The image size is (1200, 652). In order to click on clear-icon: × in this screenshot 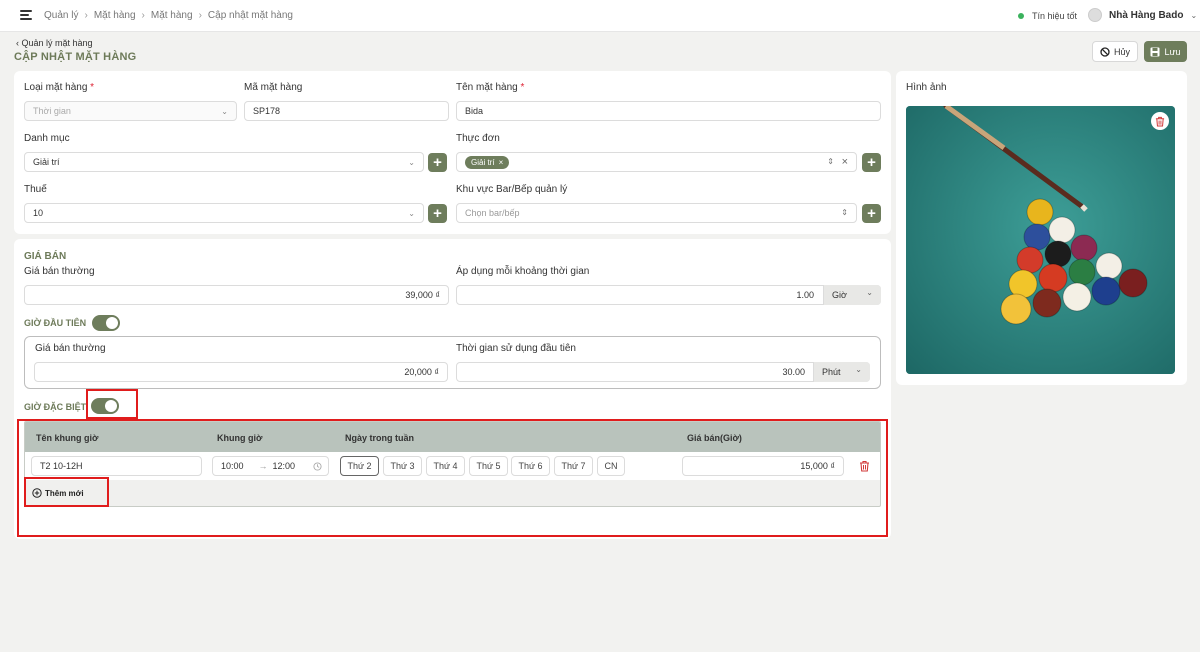, I will do `click(845, 162)`.